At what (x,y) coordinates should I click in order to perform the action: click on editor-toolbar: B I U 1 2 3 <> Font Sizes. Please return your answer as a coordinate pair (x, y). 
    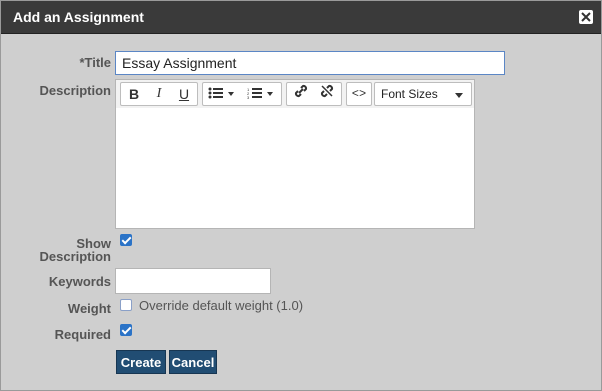
    Looking at the image, I should click on (295, 94).